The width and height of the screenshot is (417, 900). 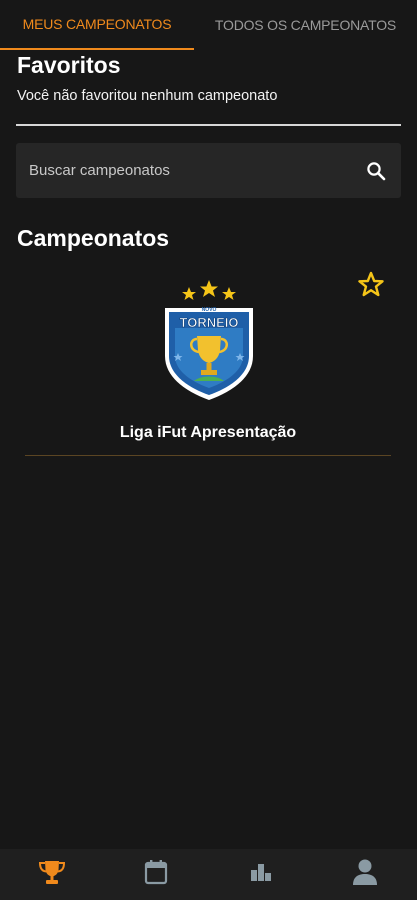 I want to click on championship-logo: NOVO TORNEIO, so click(x=209, y=340).